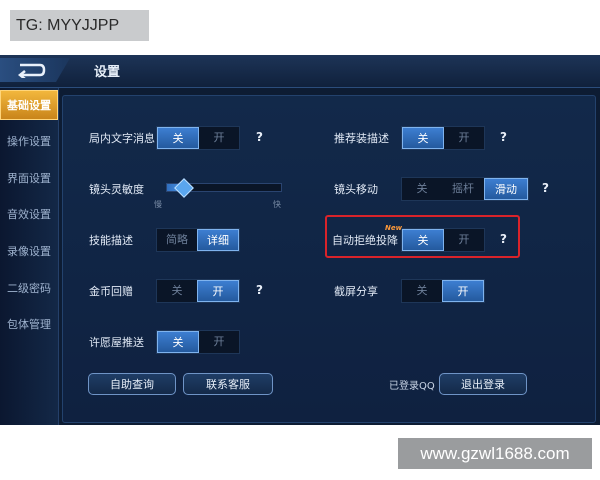 The height and width of the screenshot is (480, 600). What do you see at coordinates (495, 453) in the screenshot?
I see `watermark-bottom: www.gzwl1688.com` at bounding box center [495, 453].